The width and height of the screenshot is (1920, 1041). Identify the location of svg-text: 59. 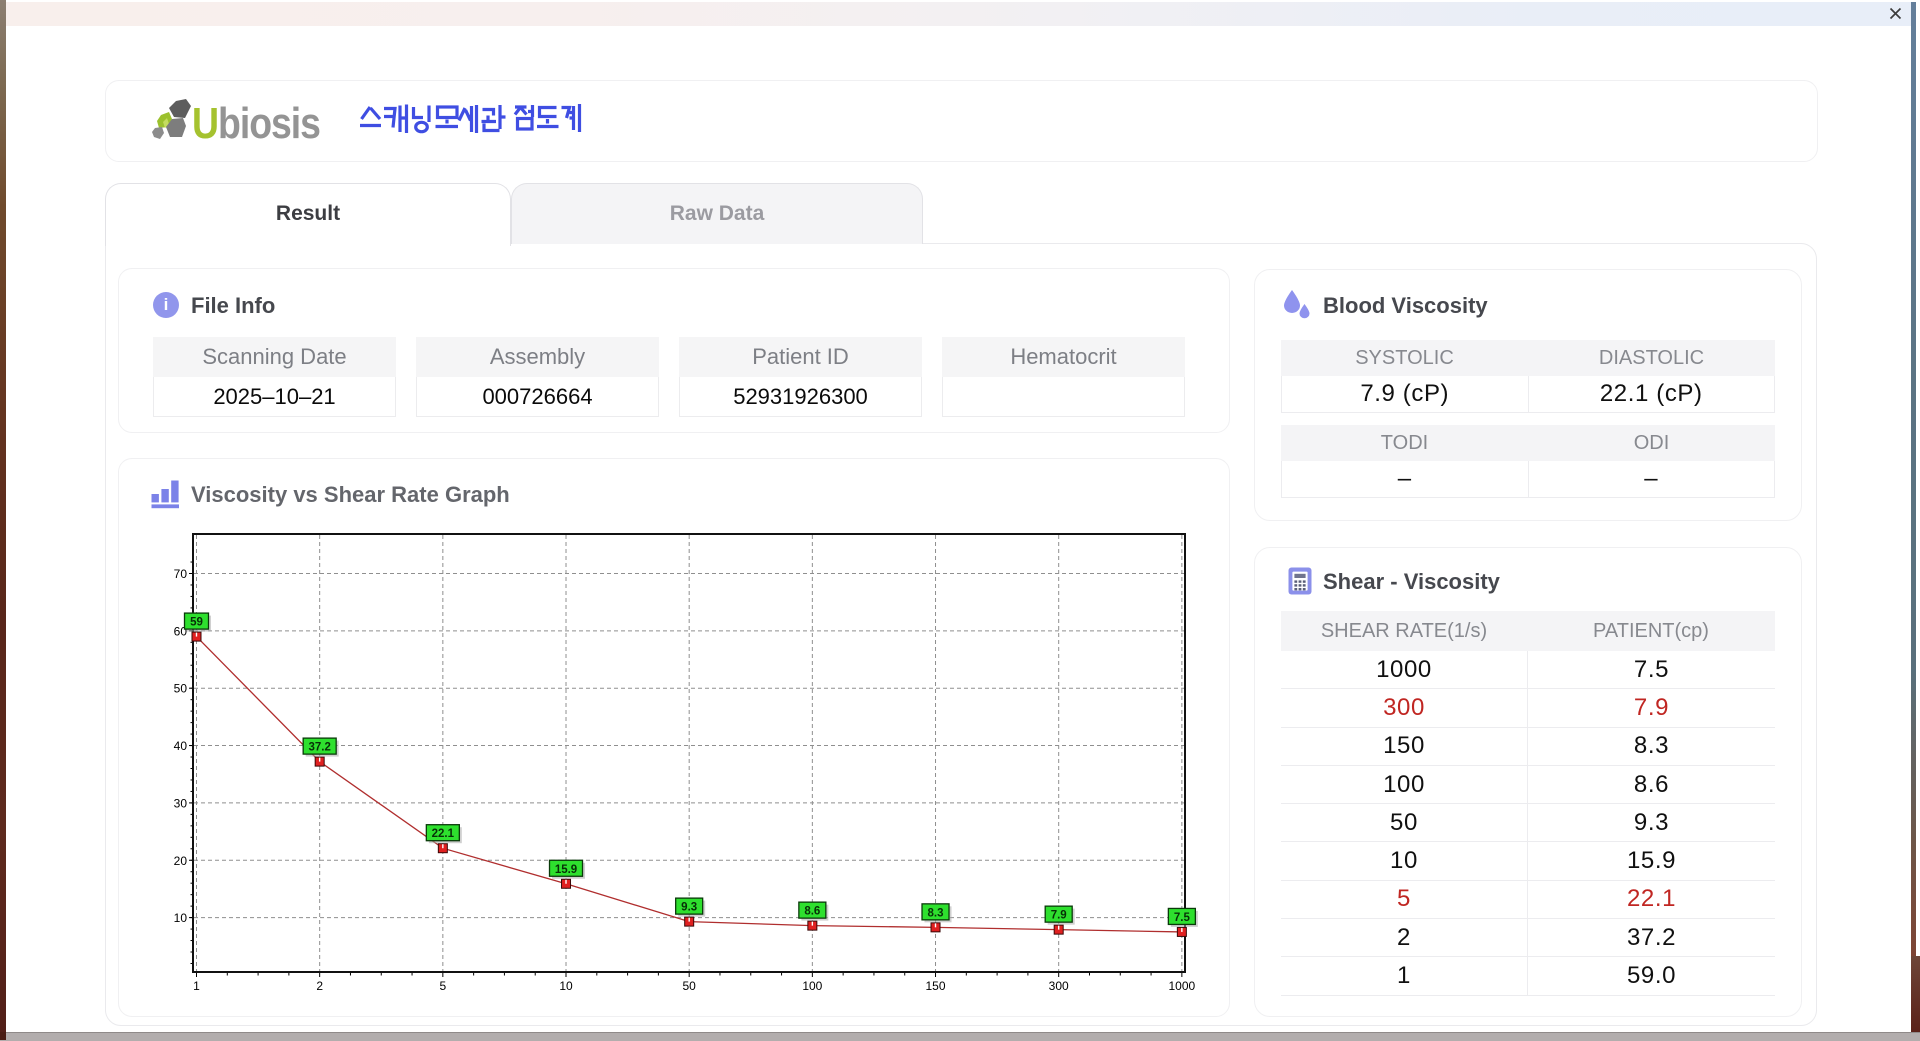
(196, 623).